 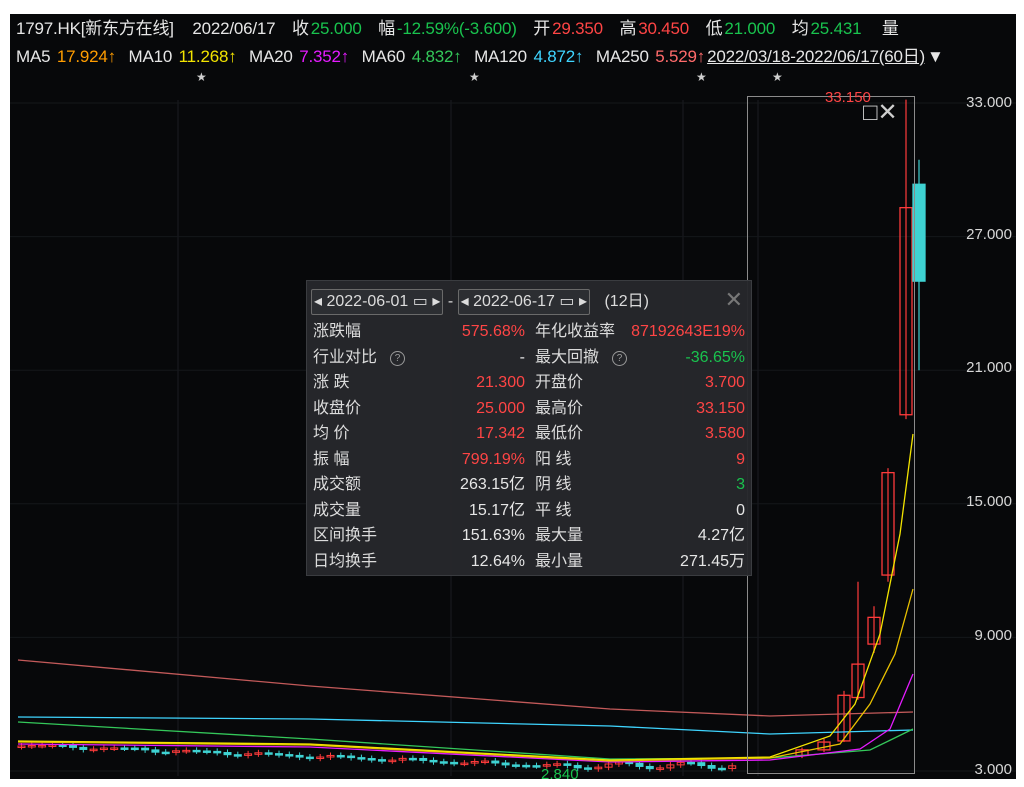 What do you see at coordinates (337, 510) in the screenshot?
I see `stat-label: 成交量` at bounding box center [337, 510].